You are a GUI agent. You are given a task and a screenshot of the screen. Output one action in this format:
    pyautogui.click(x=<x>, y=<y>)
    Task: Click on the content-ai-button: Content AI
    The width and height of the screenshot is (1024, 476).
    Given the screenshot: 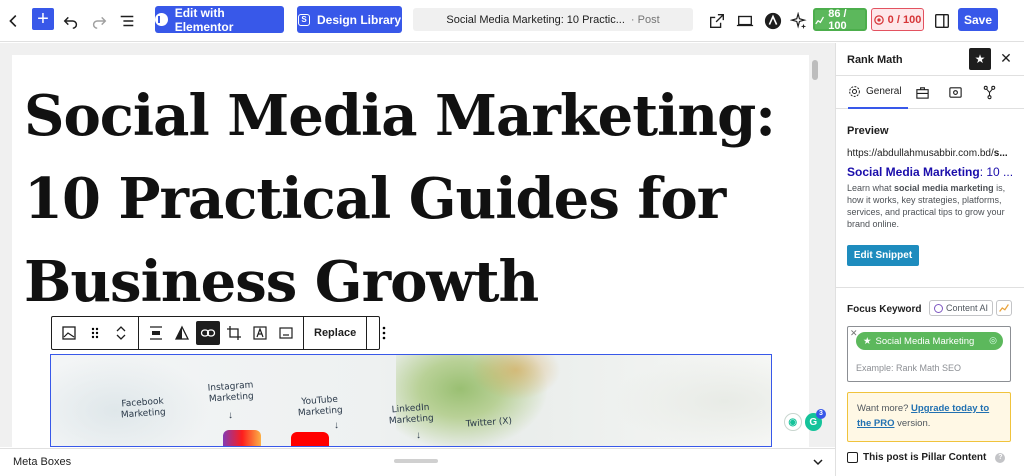 What is the action you would take?
    pyautogui.click(x=961, y=308)
    